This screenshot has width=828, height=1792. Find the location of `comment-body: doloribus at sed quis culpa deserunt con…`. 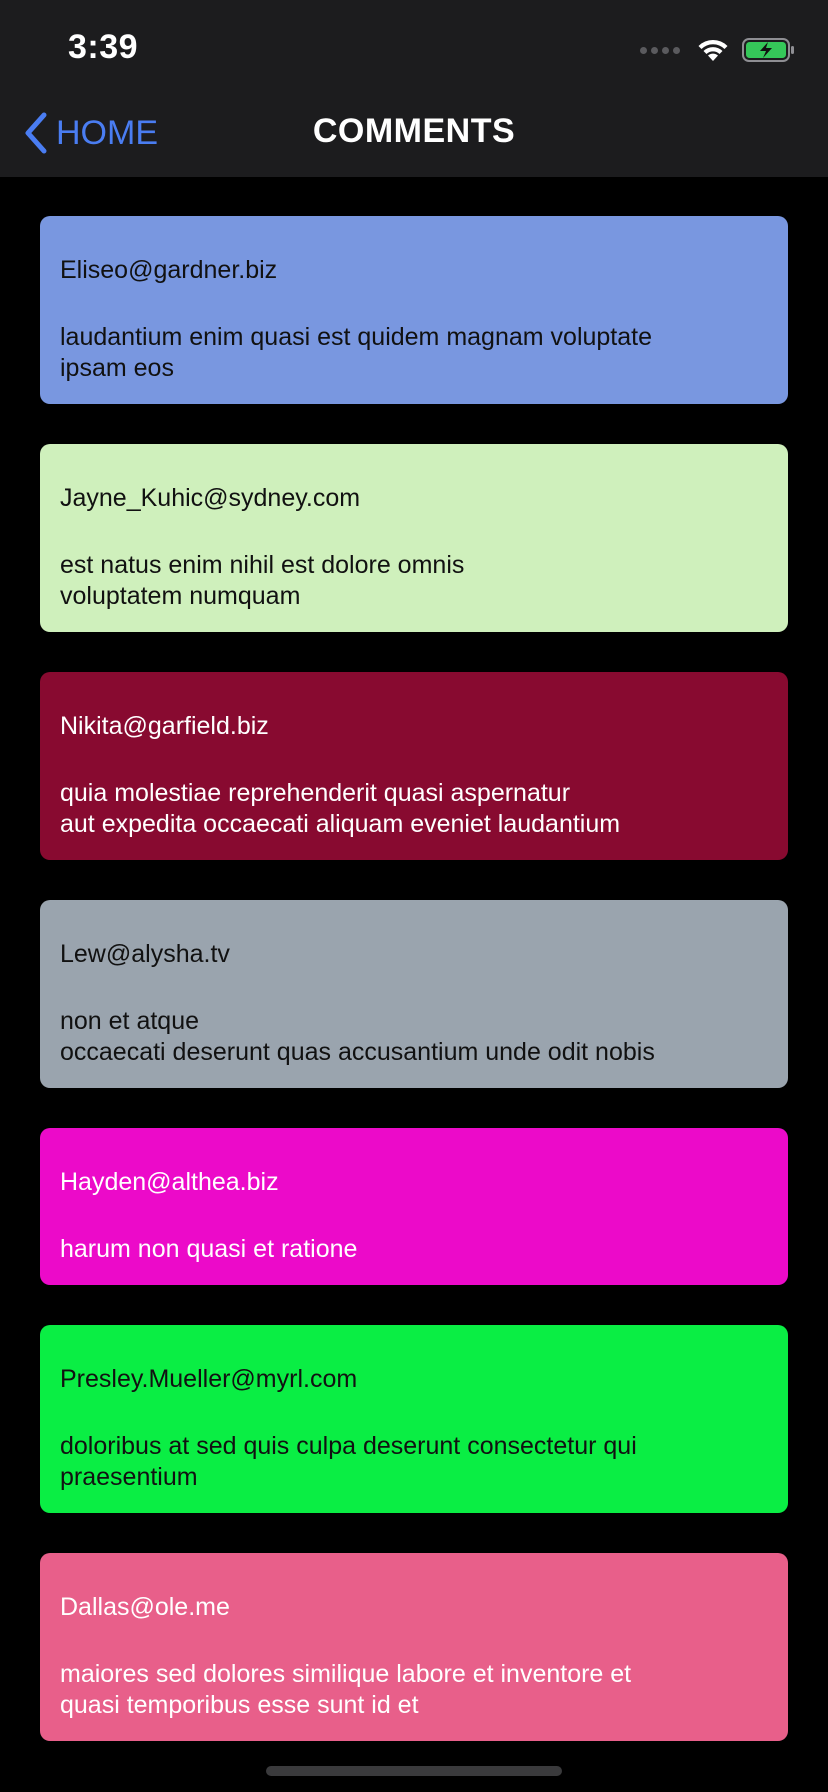

comment-body: doloribus at sed quis culpa deserunt con… is located at coordinates (348, 1461).